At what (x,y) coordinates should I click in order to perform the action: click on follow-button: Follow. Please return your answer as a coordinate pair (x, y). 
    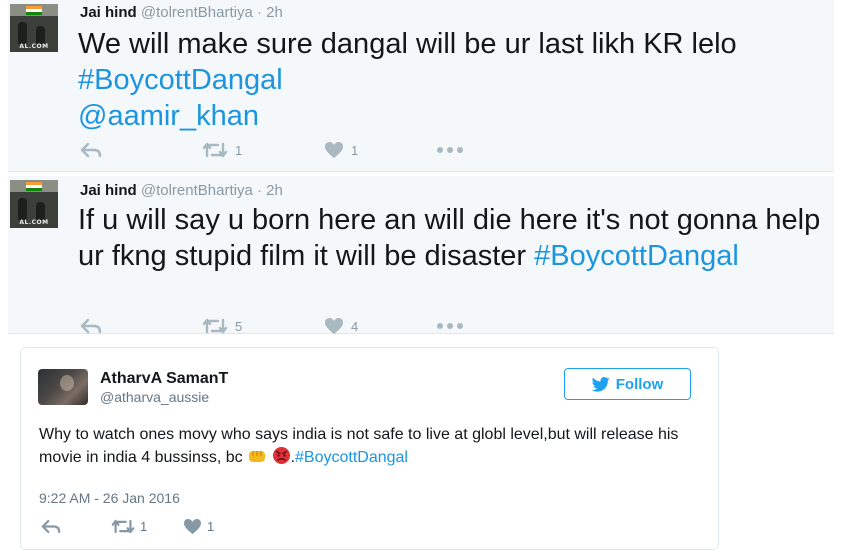
    Looking at the image, I should click on (627, 384).